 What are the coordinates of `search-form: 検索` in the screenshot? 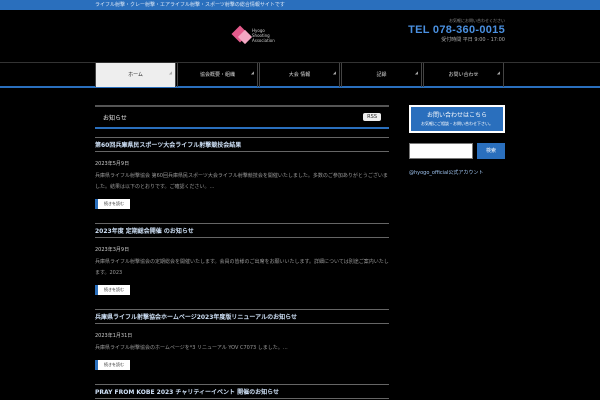 It's located at (457, 151).